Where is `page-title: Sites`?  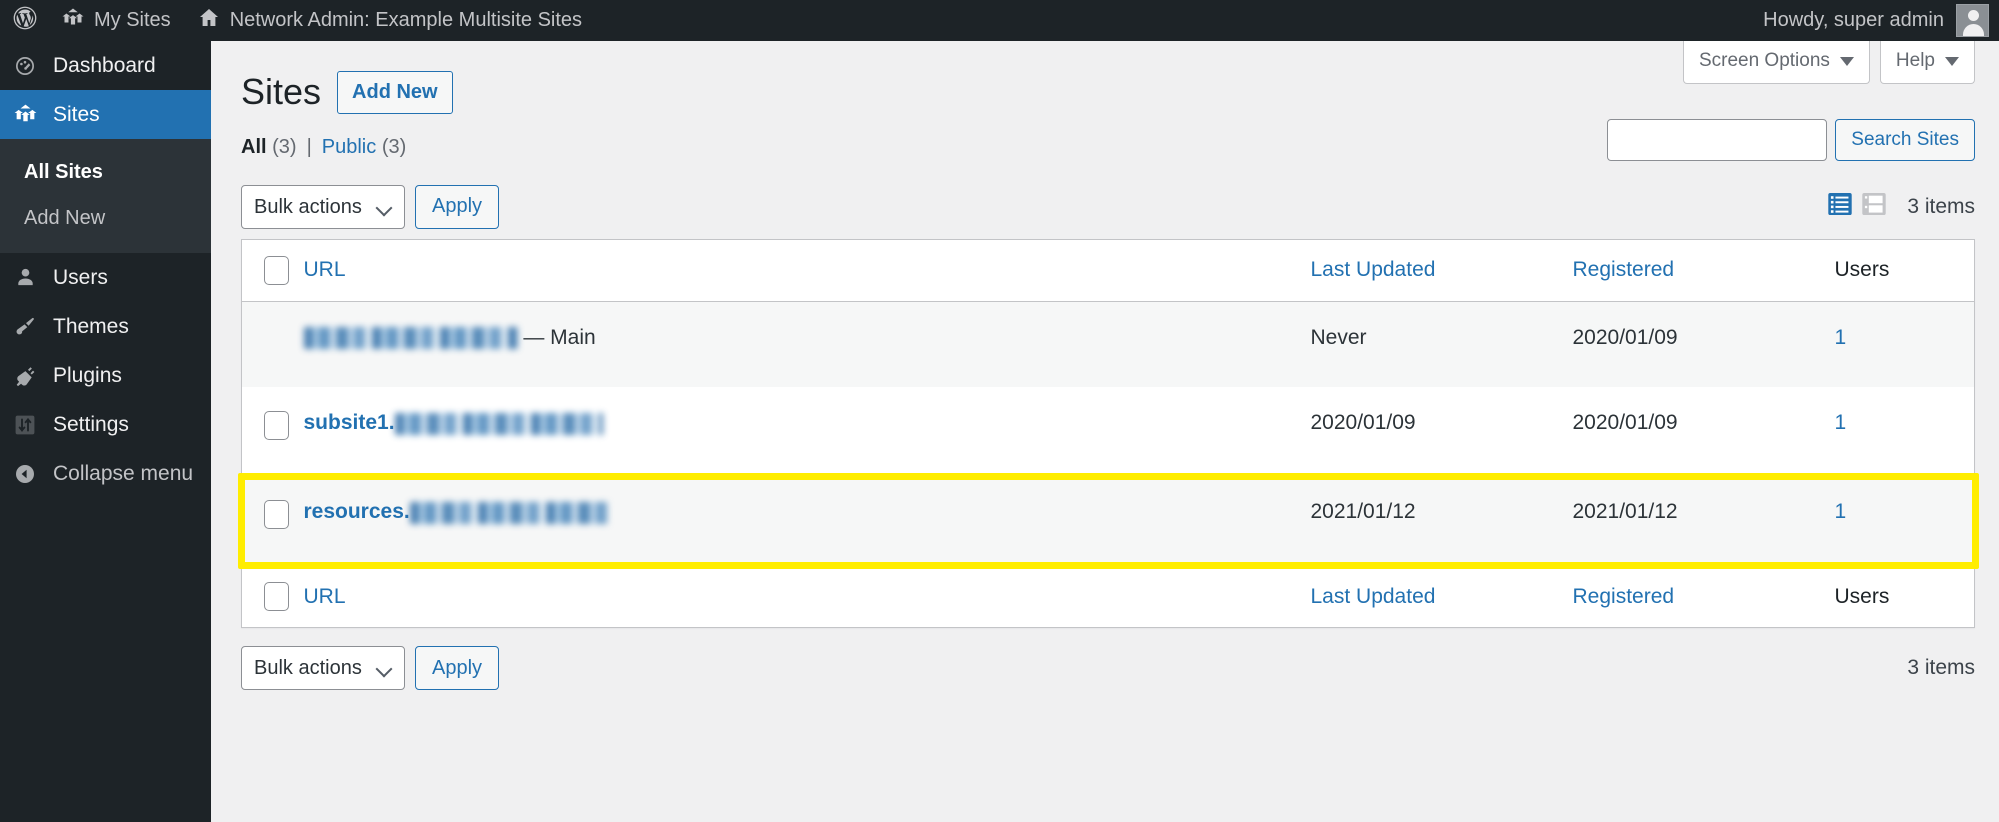
page-title: Sites is located at coordinates (281, 91).